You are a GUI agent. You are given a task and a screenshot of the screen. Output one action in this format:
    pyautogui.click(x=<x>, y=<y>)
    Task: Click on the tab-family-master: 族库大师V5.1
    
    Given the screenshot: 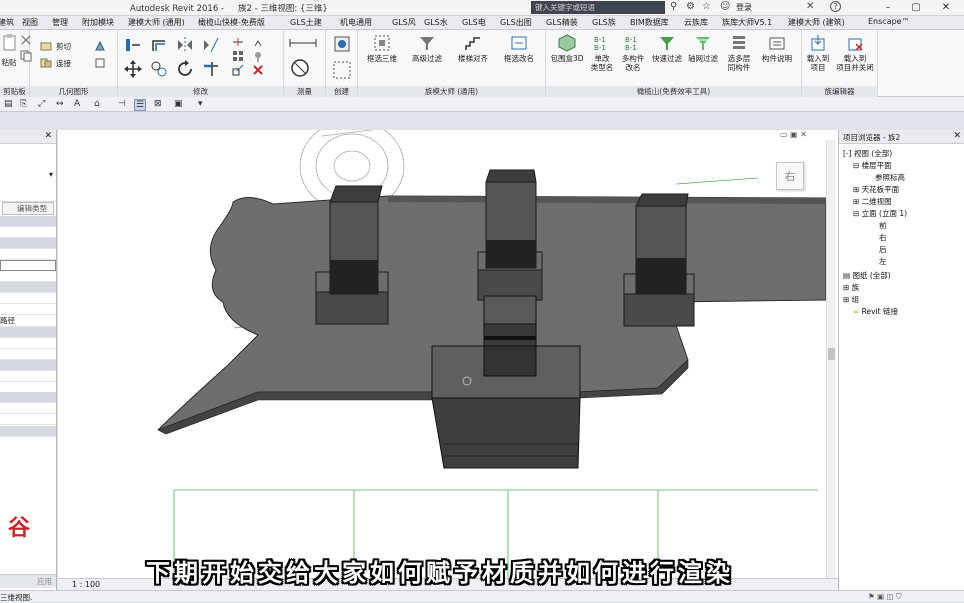 What is the action you would take?
    pyautogui.click(x=747, y=22)
    